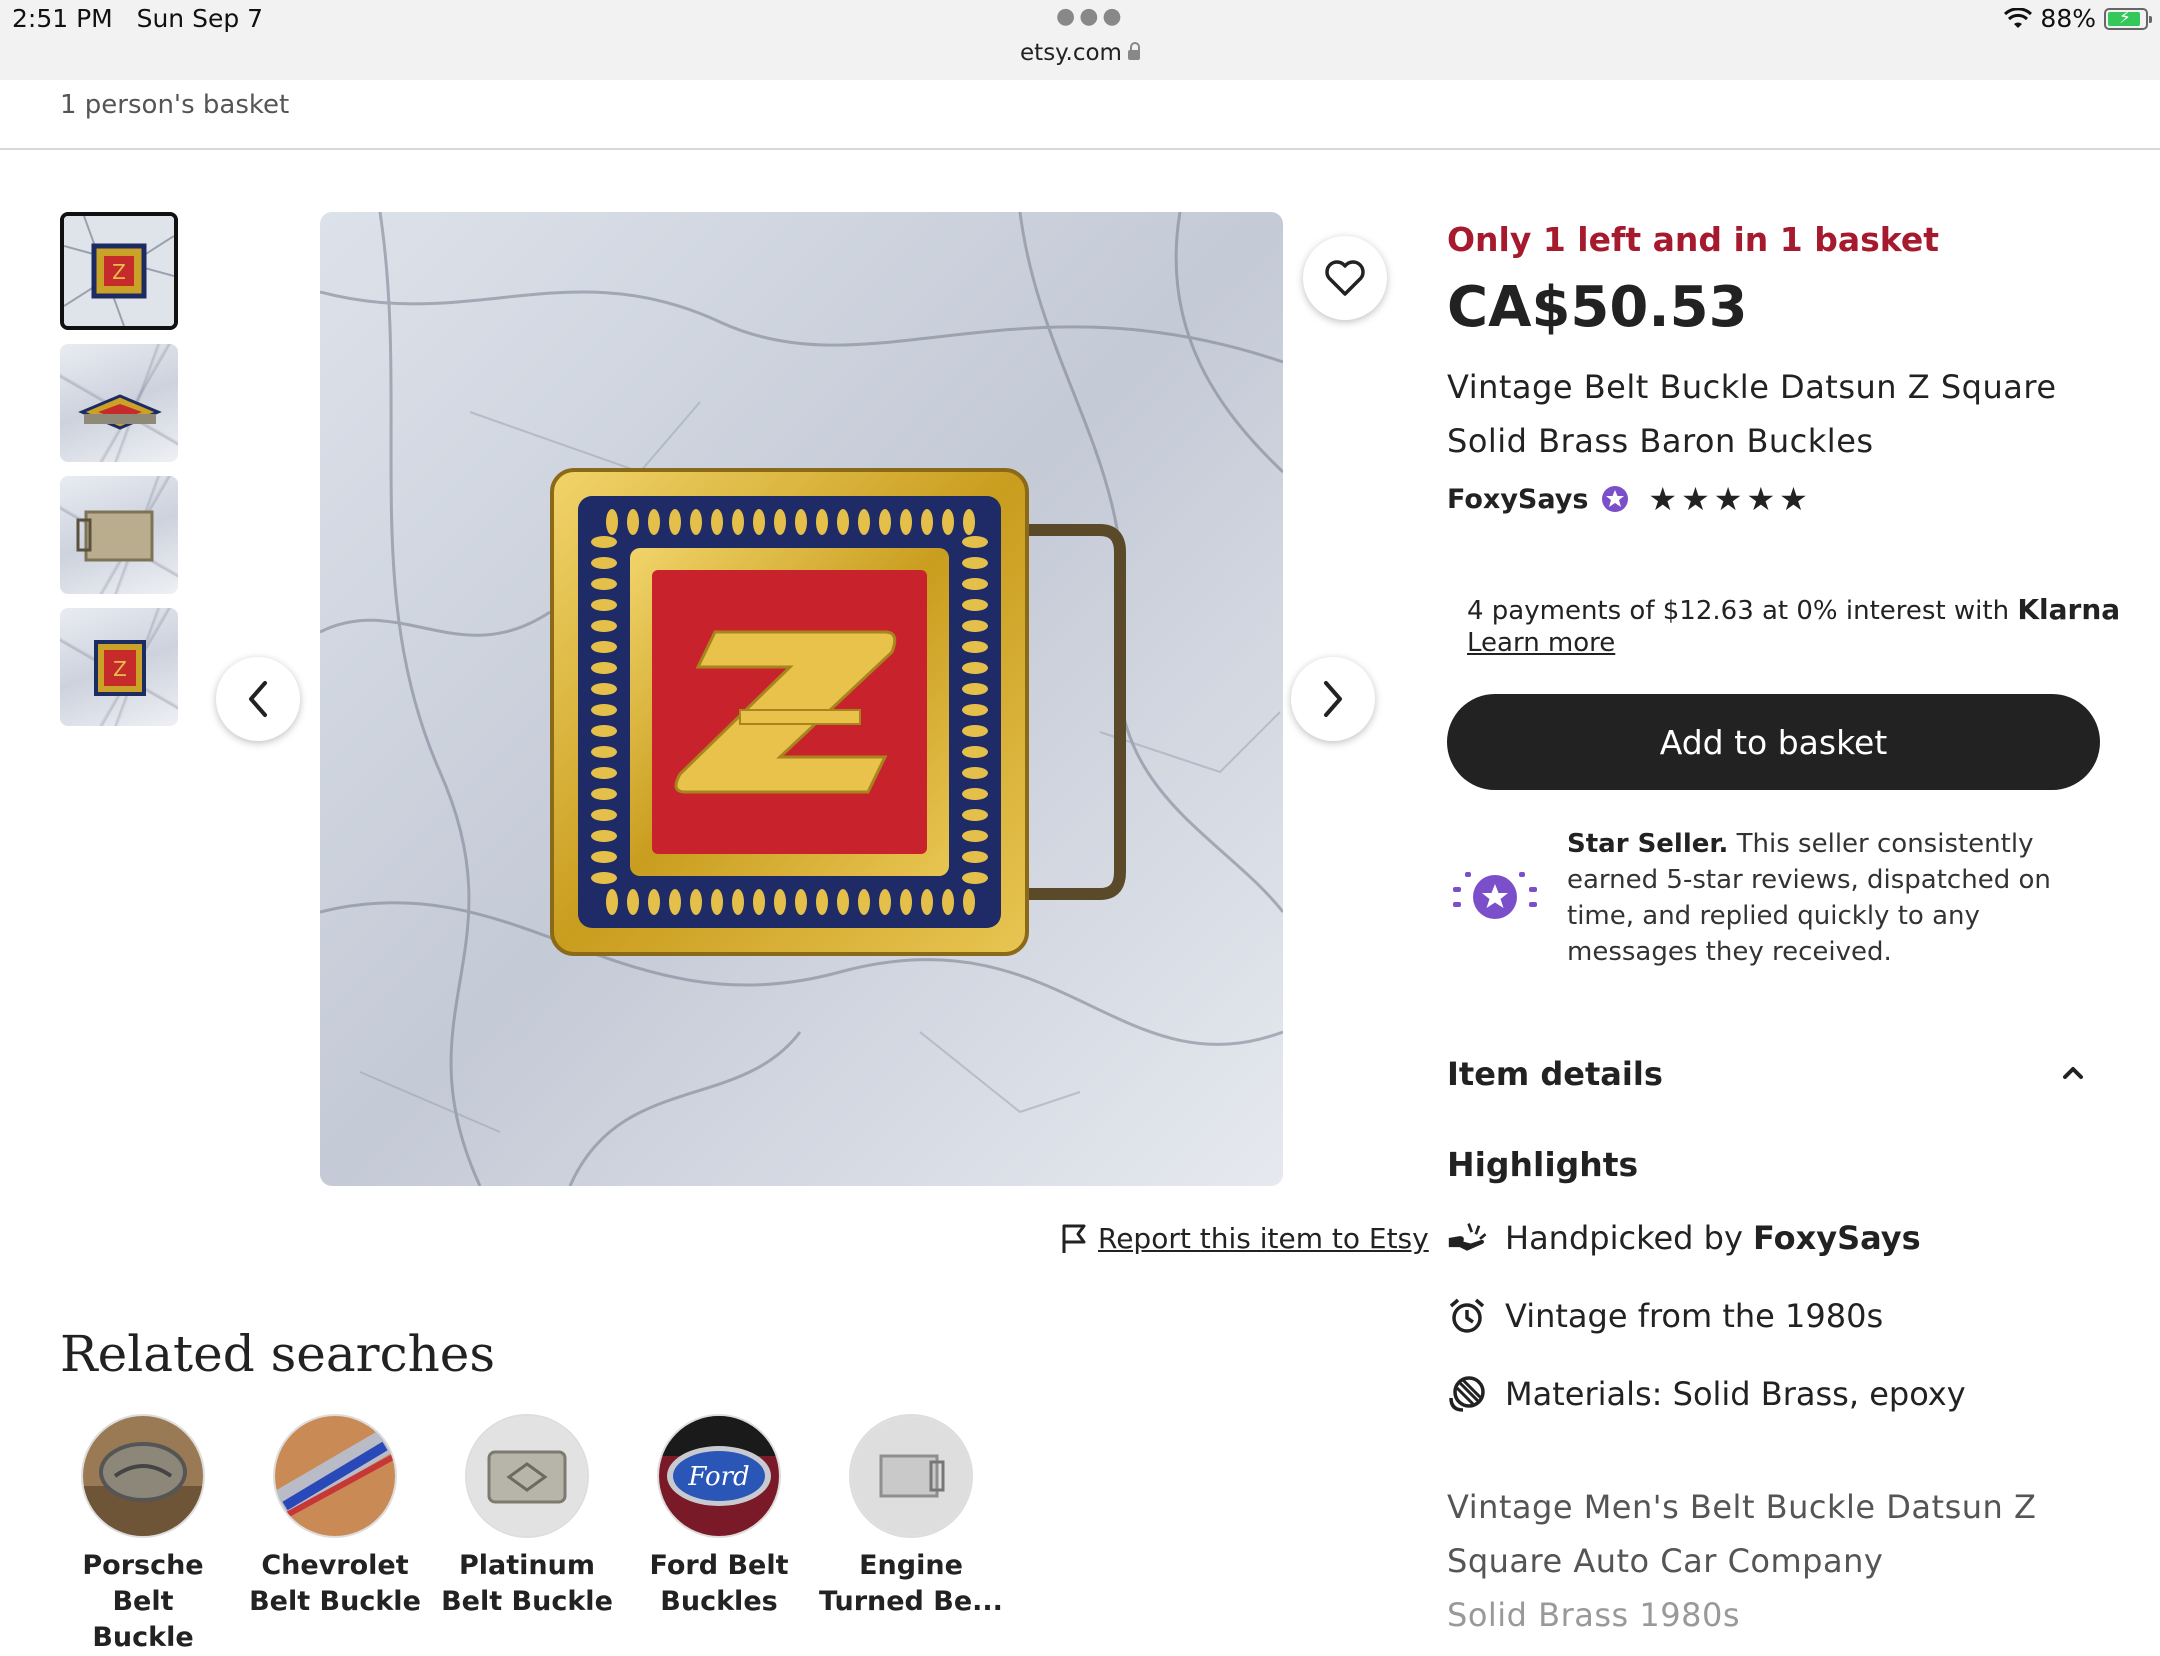  I want to click on related-search-label: Platinum Belt Buckle, so click(527, 1584).